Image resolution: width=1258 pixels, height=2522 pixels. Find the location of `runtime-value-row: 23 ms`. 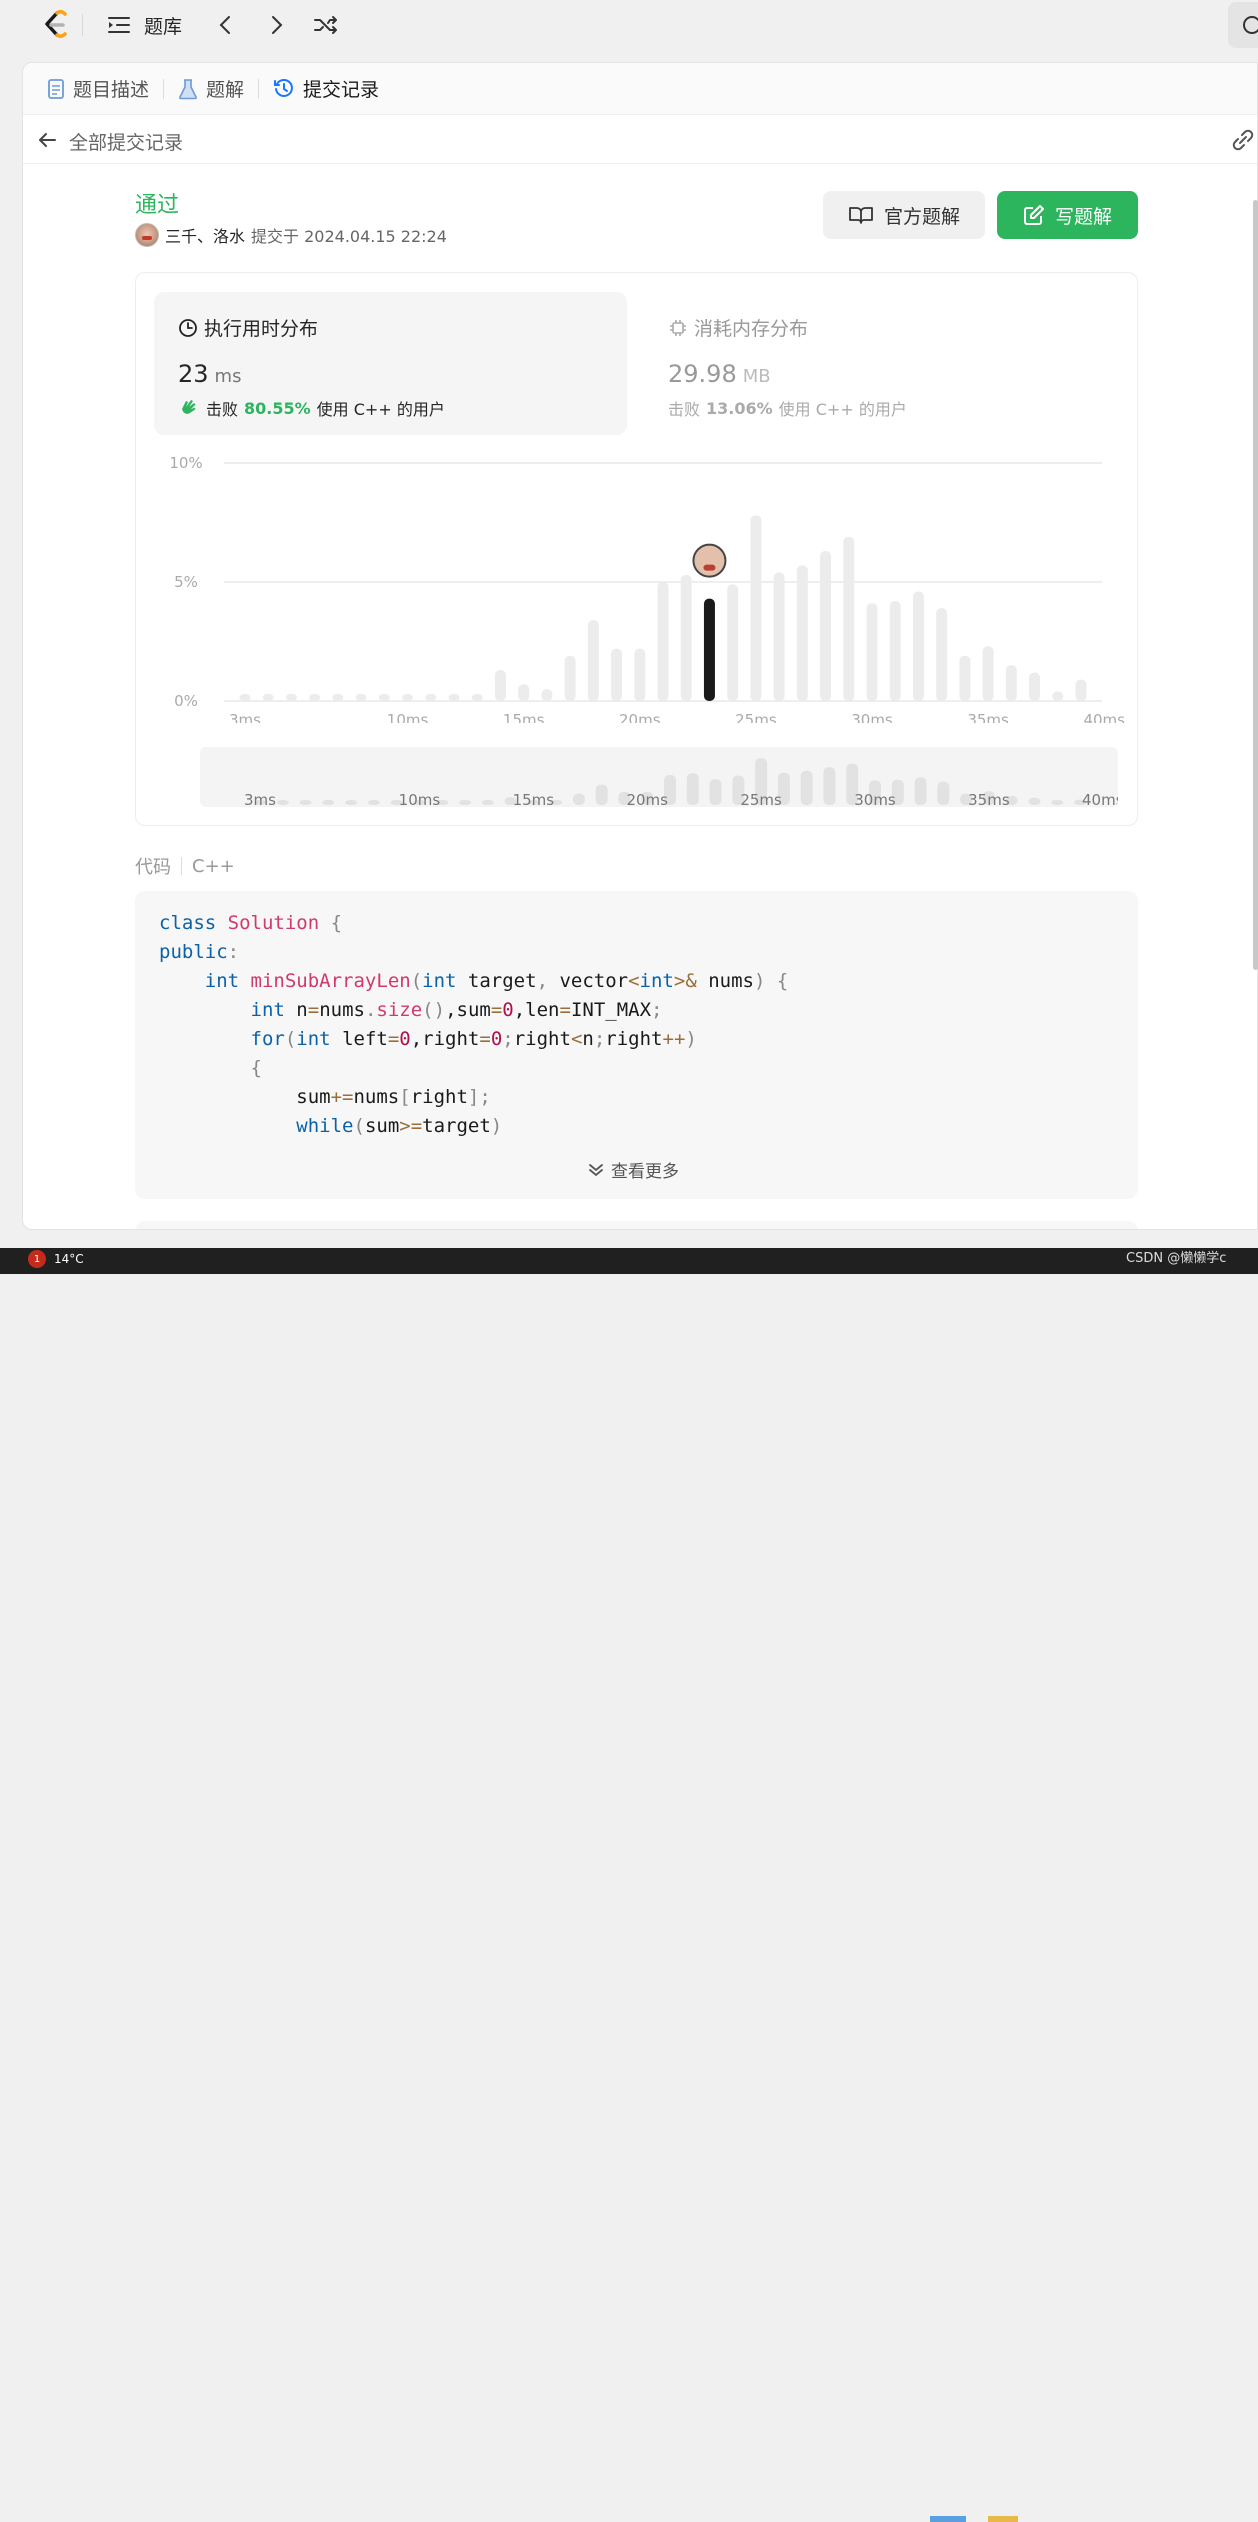

runtime-value-row: 23 ms is located at coordinates (209, 374).